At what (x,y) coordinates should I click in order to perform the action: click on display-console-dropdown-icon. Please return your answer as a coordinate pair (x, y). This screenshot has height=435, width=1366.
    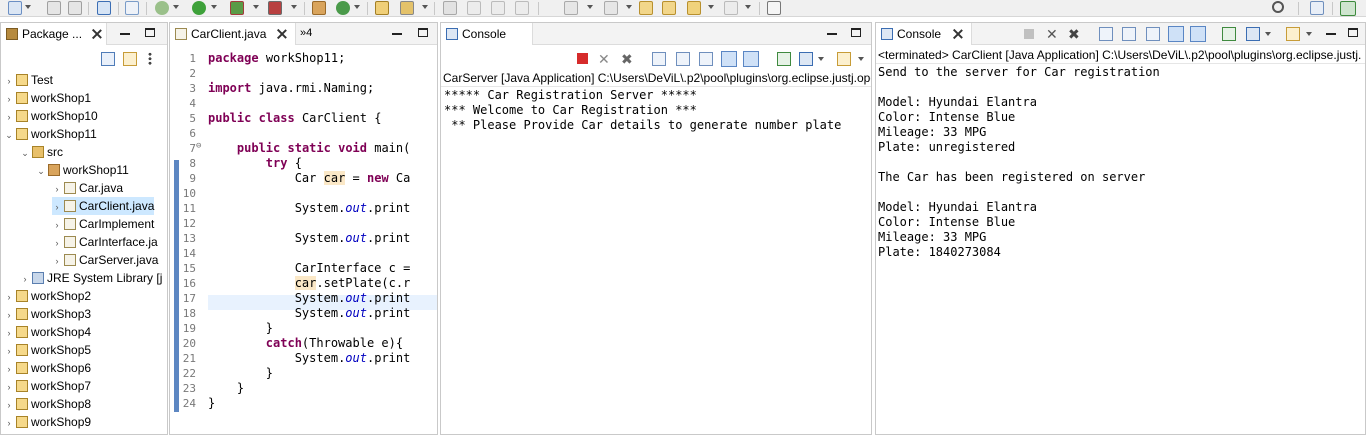
    Looking at the image, I should click on (1268, 34).